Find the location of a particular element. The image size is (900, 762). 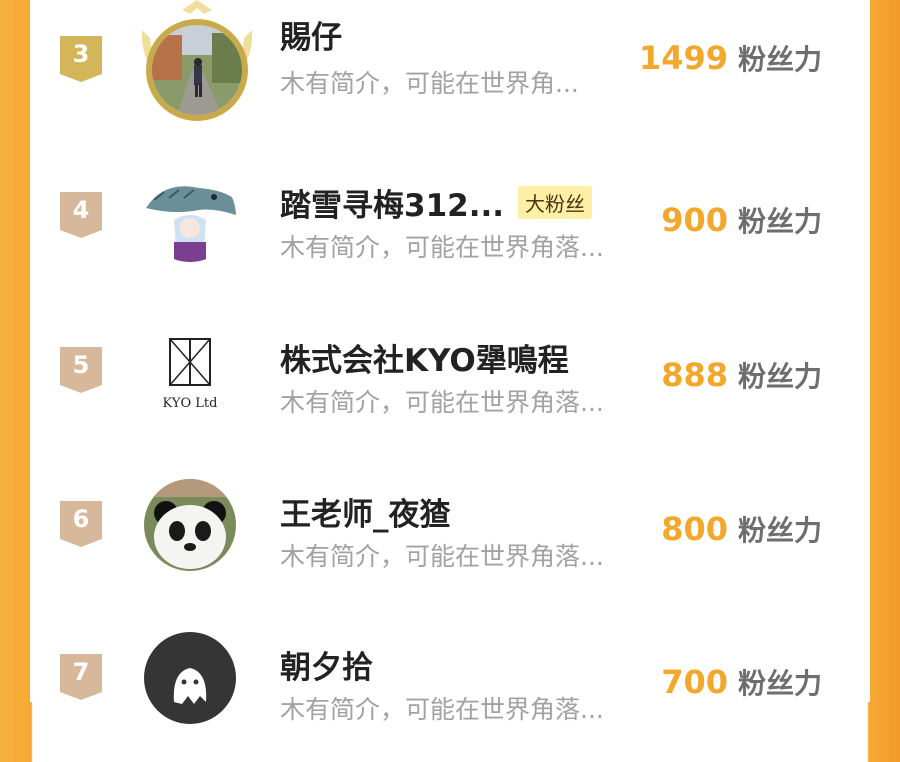

score-number: 888 is located at coordinates (694, 375).